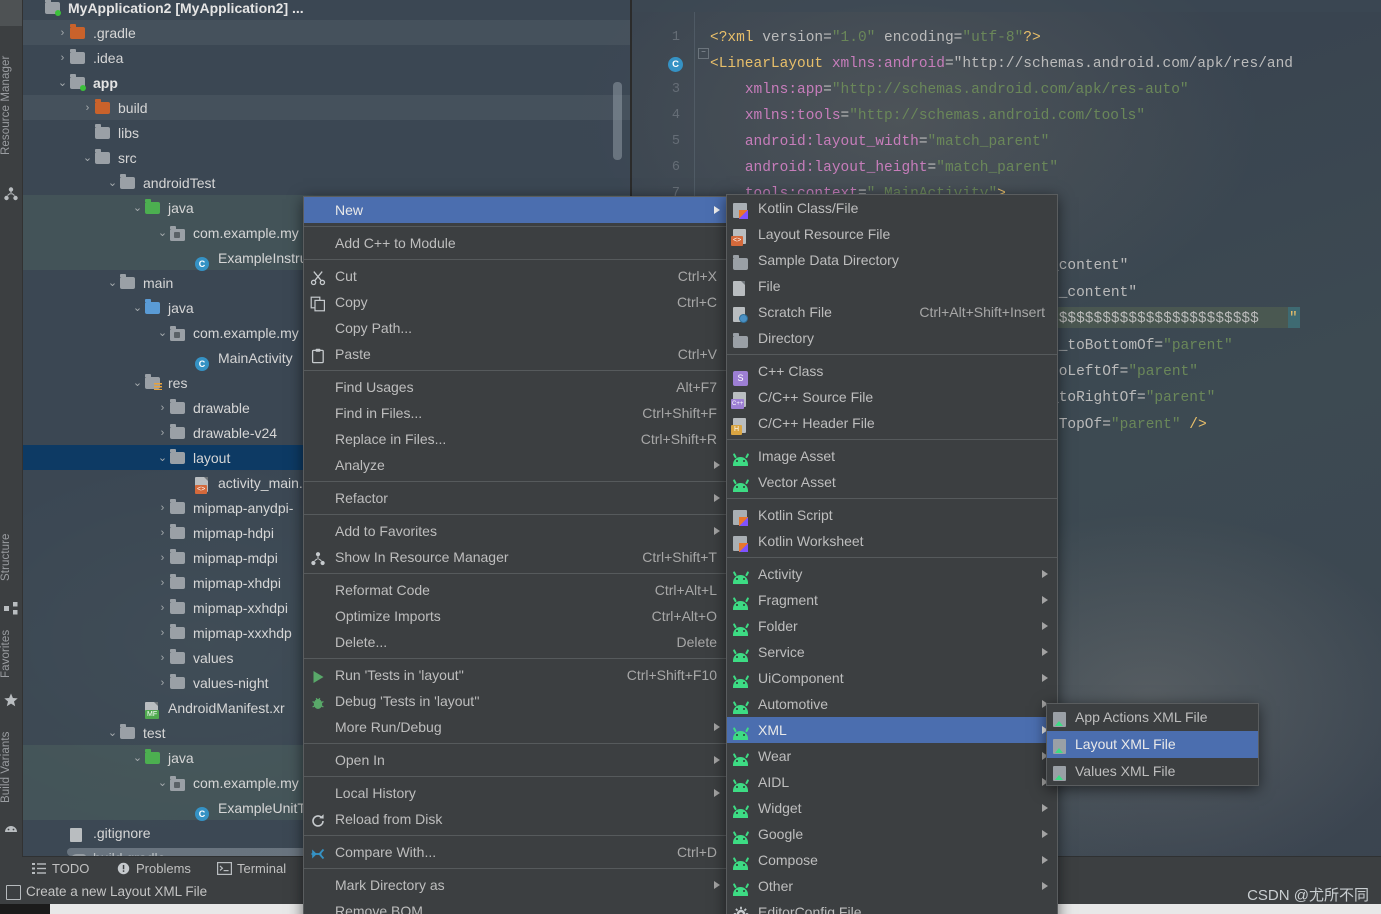 Image resolution: width=1381 pixels, height=914 pixels. Describe the element at coordinates (892, 208) in the screenshot. I see `new-submenu-item: Kotlin Class/File` at that location.